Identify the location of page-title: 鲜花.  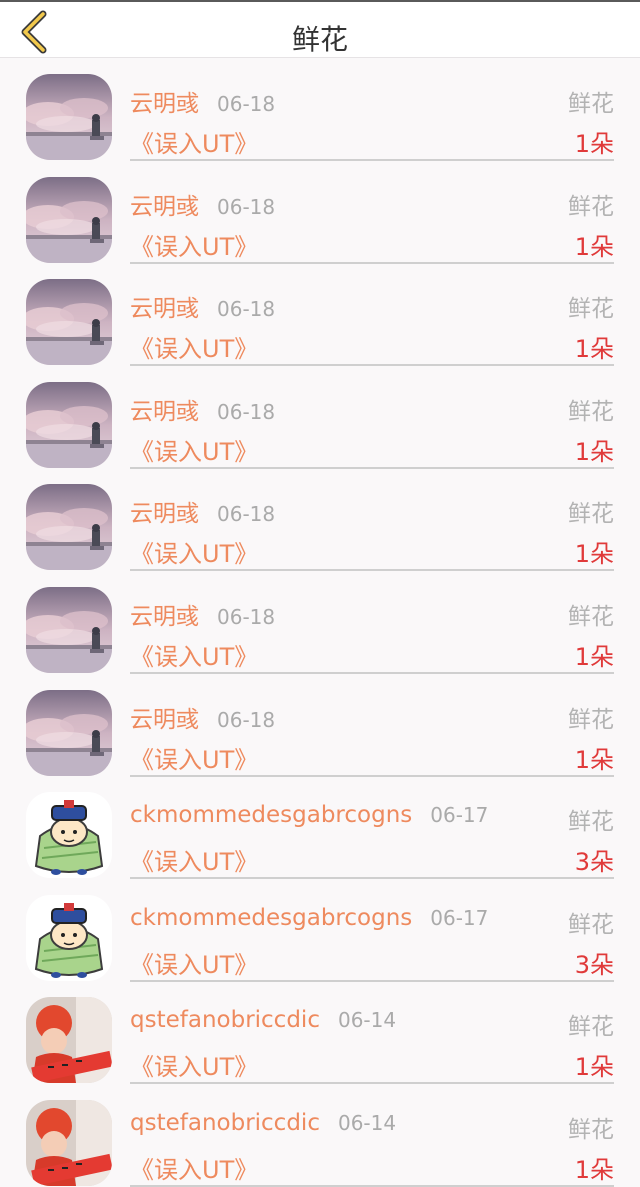
(319, 39).